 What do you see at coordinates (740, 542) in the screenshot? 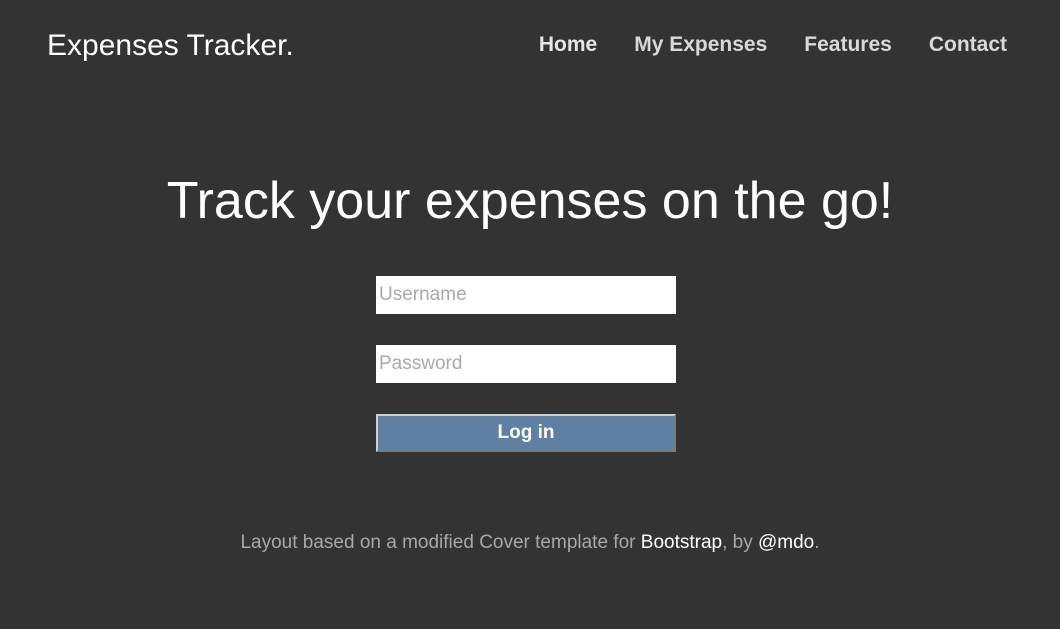
I see `footer-text-middle: , by` at bounding box center [740, 542].